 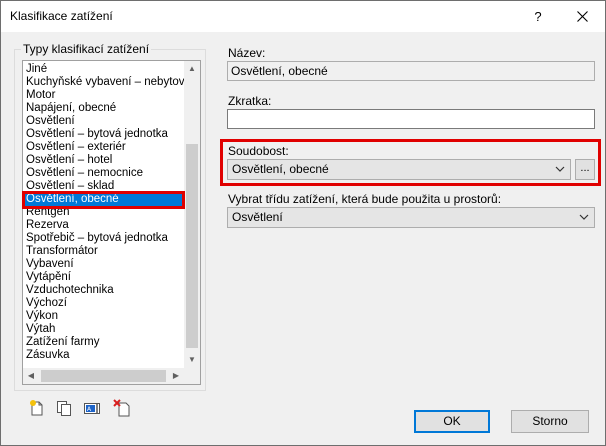 What do you see at coordinates (104, 147) in the screenshot?
I see `list-item: Osvětlení – exteriér` at bounding box center [104, 147].